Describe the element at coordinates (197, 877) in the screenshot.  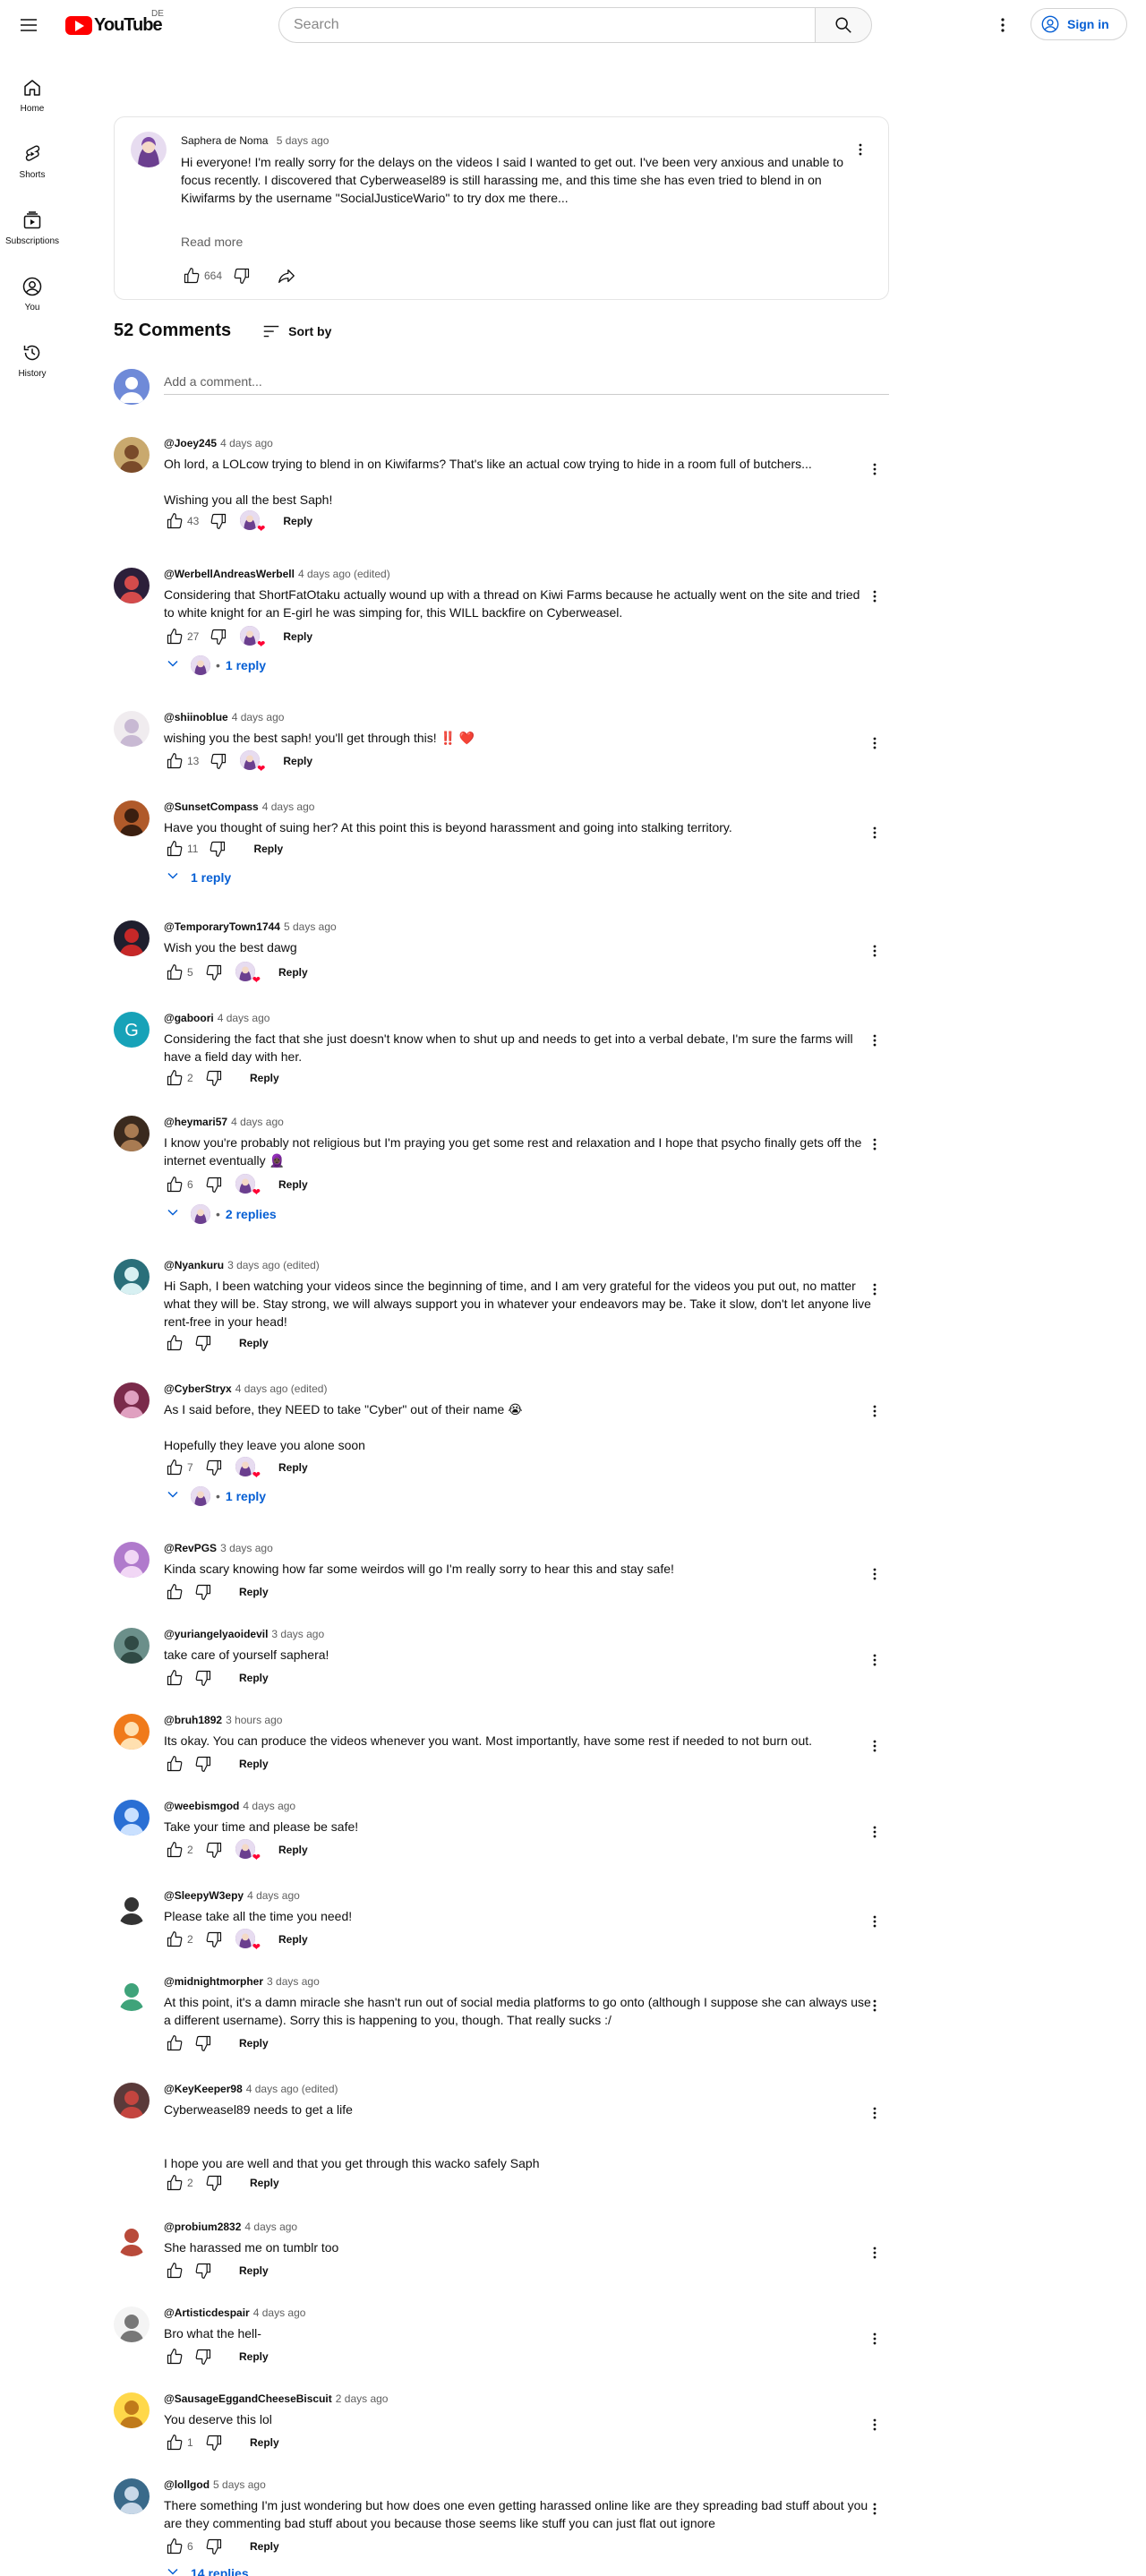
I see `replies-toggle-button: 1 reply` at that location.